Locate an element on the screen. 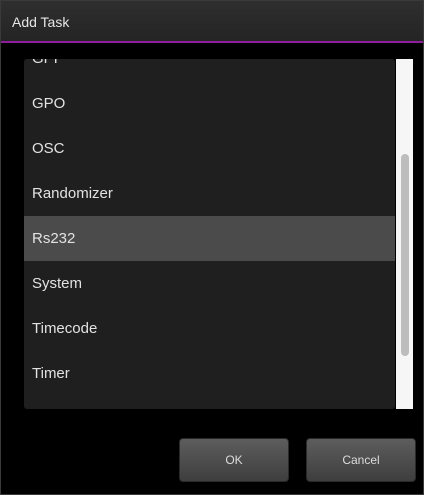  list-item-timecode: Timecode is located at coordinates (209, 328).